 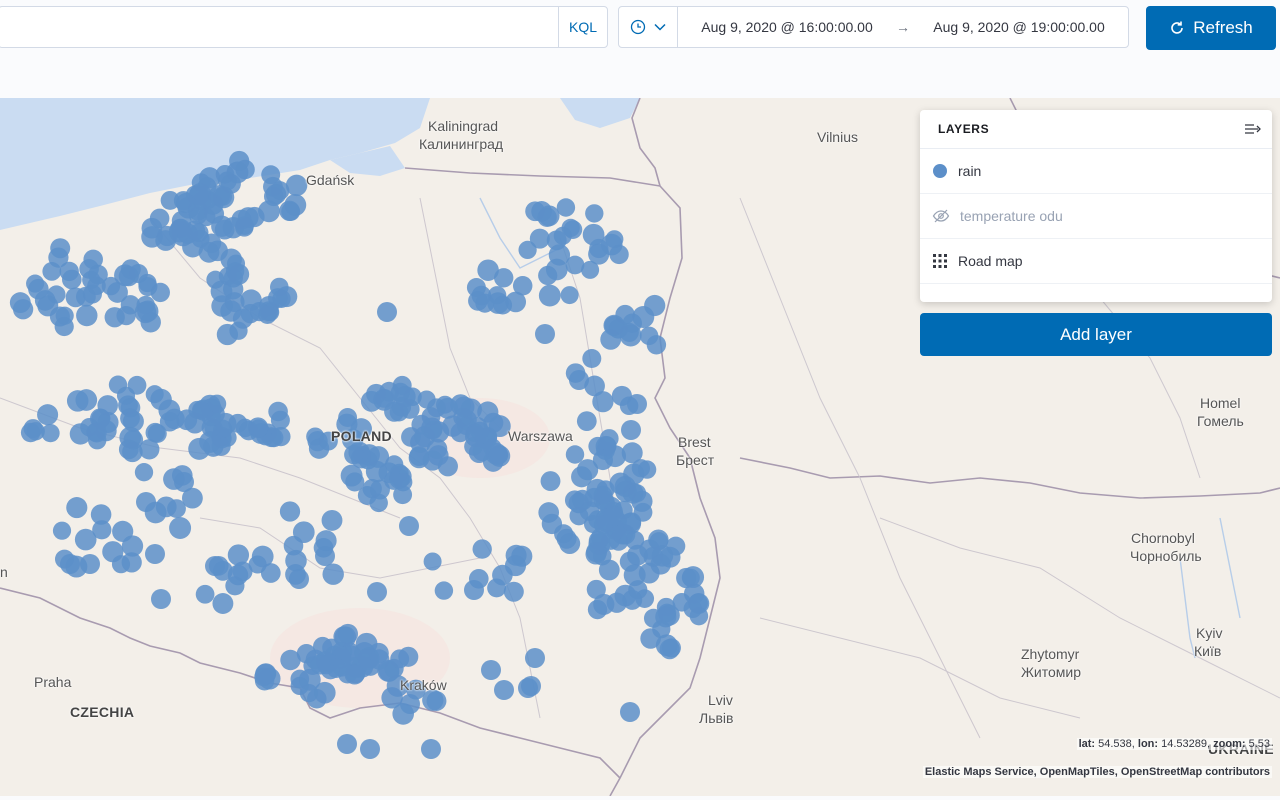 What do you see at coordinates (423, 685) in the screenshot?
I see `city-label-krakow: Kraków` at bounding box center [423, 685].